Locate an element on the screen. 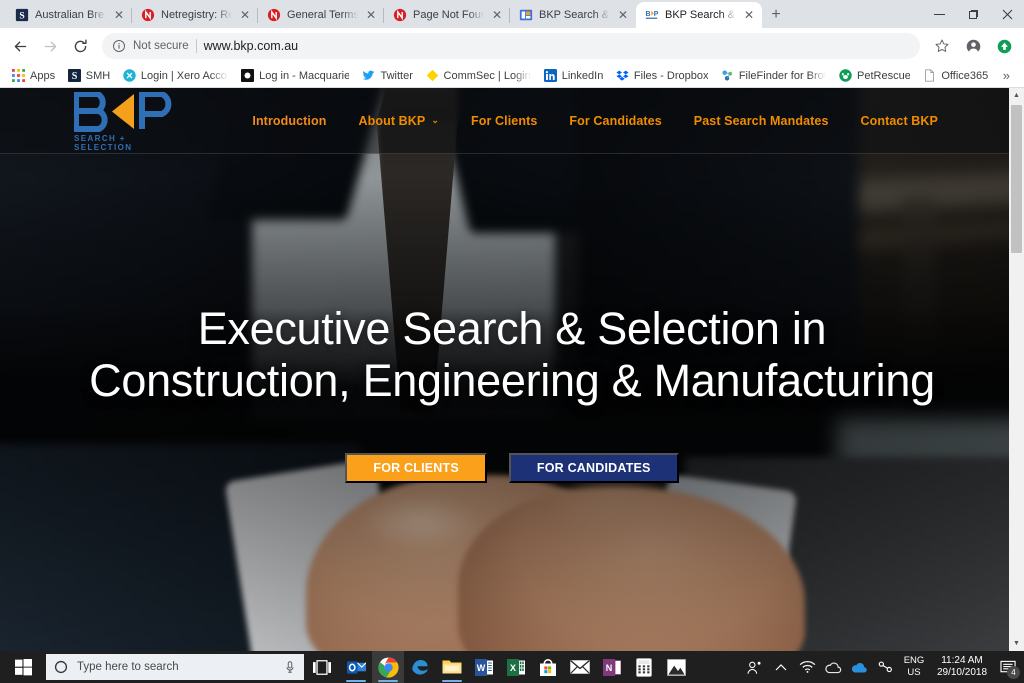  search-input: Type here to search is located at coordinates (175, 667).